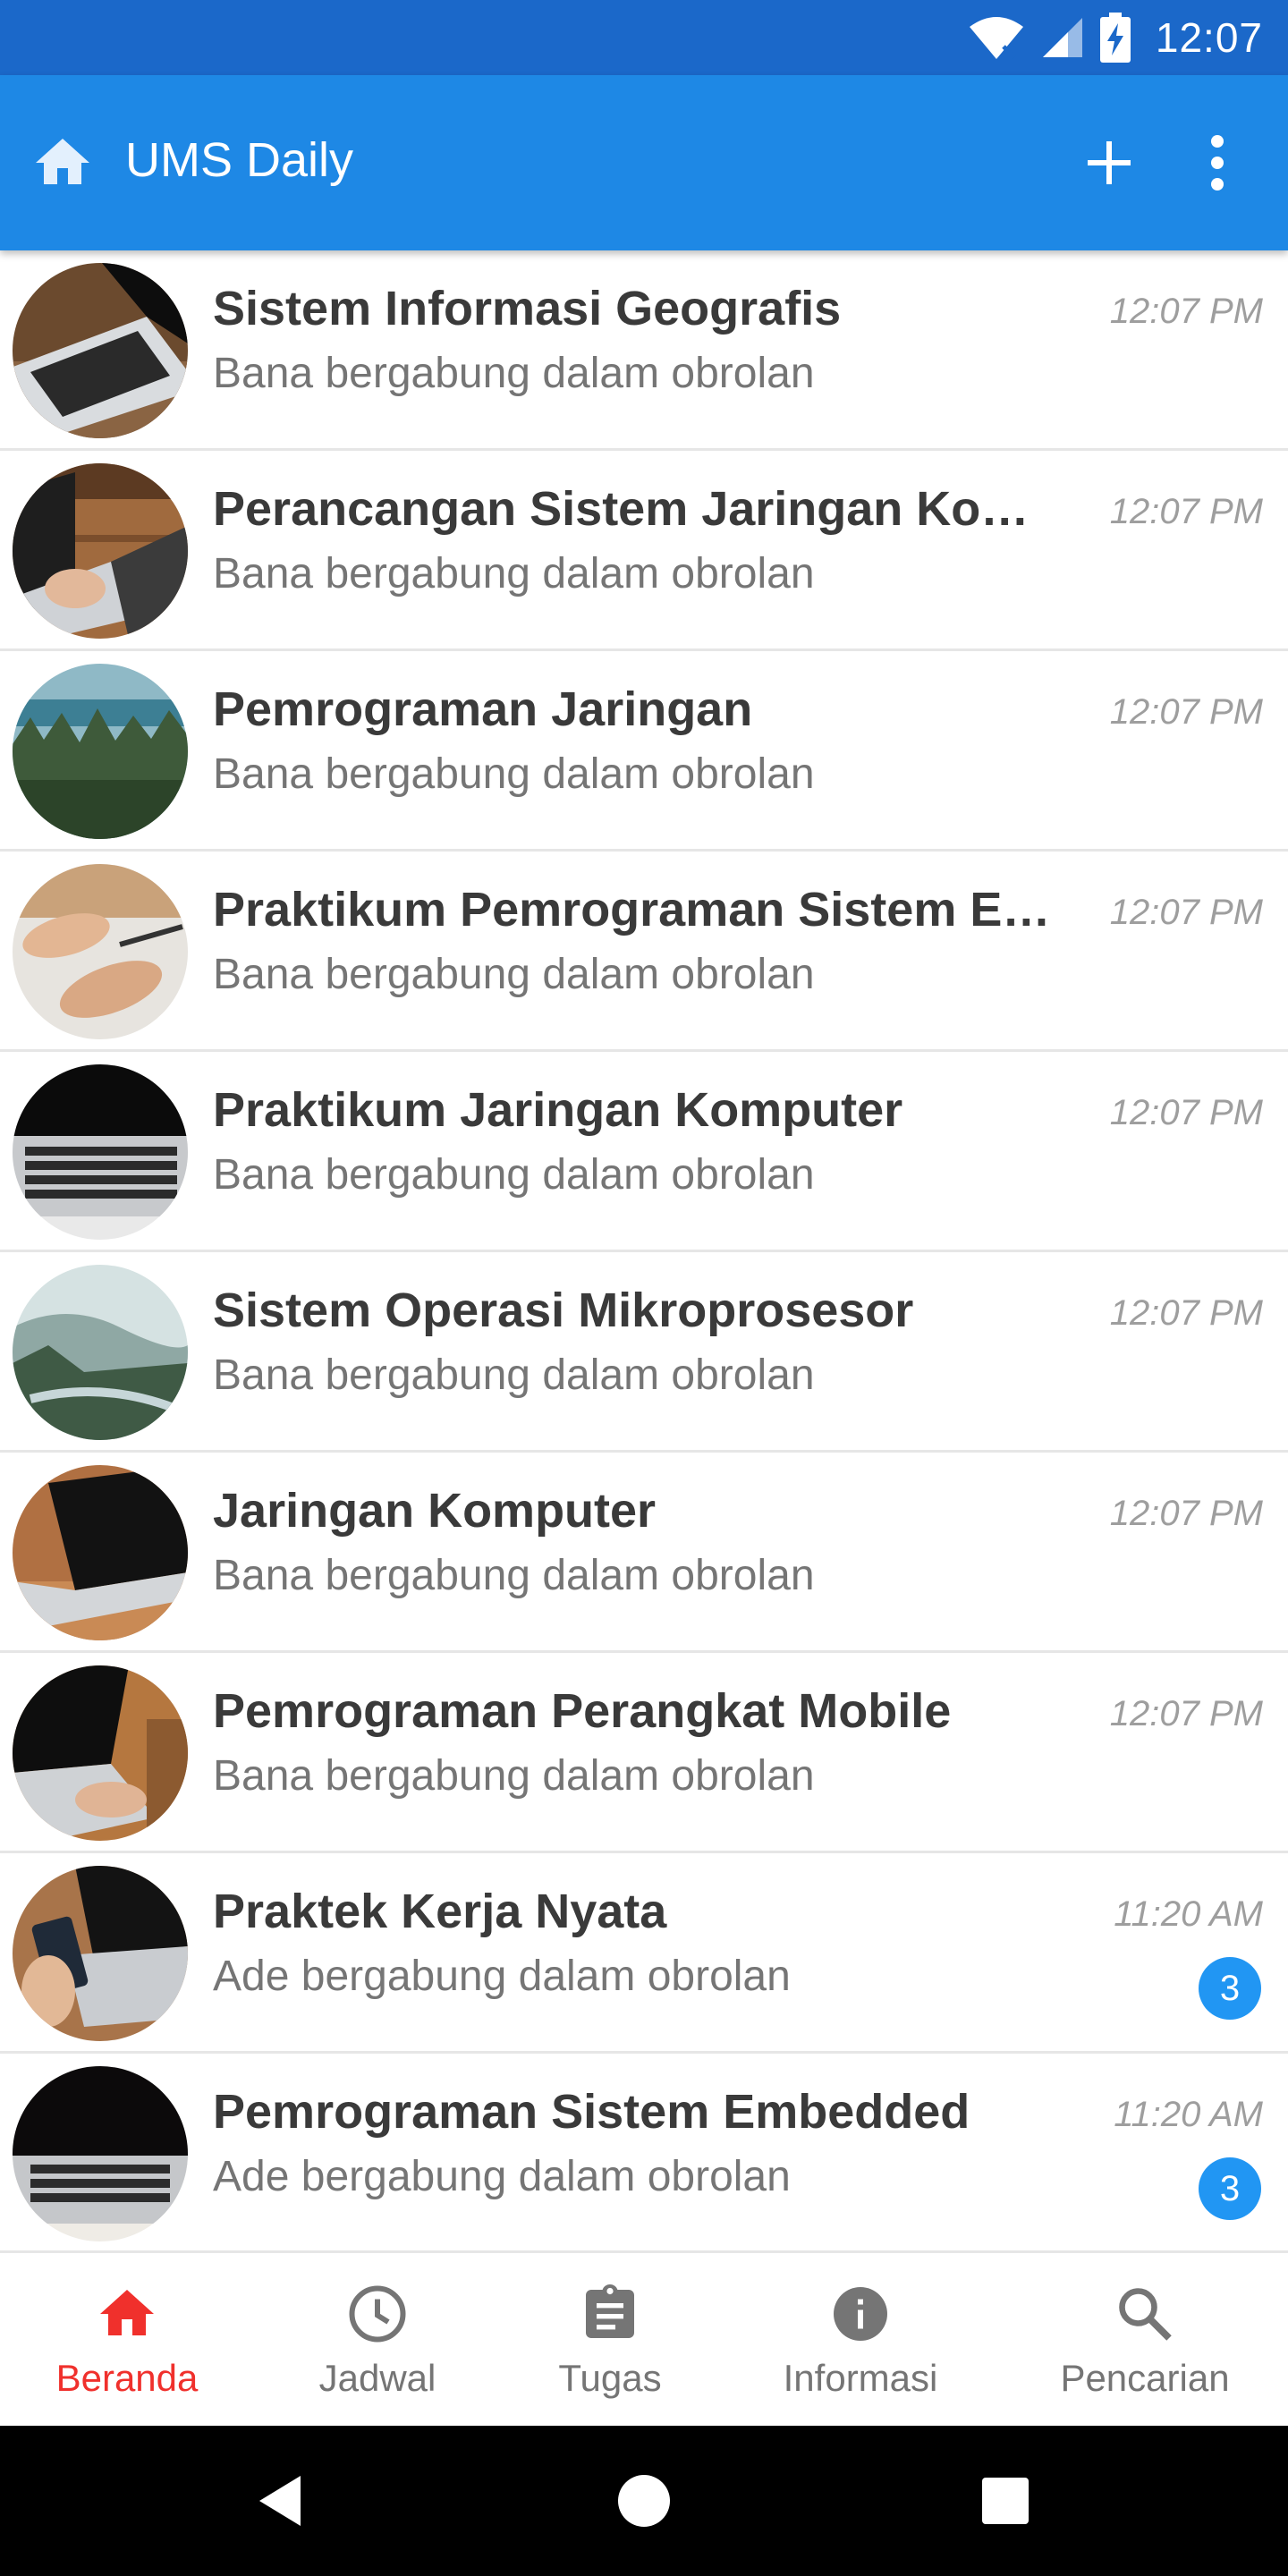 This screenshot has height=2576, width=1288. What do you see at coordinates (558, 1110) in the screenshot?
I see `chat-name: Praktikum Jaringan Komputer` at bounding box center [558, 1110].